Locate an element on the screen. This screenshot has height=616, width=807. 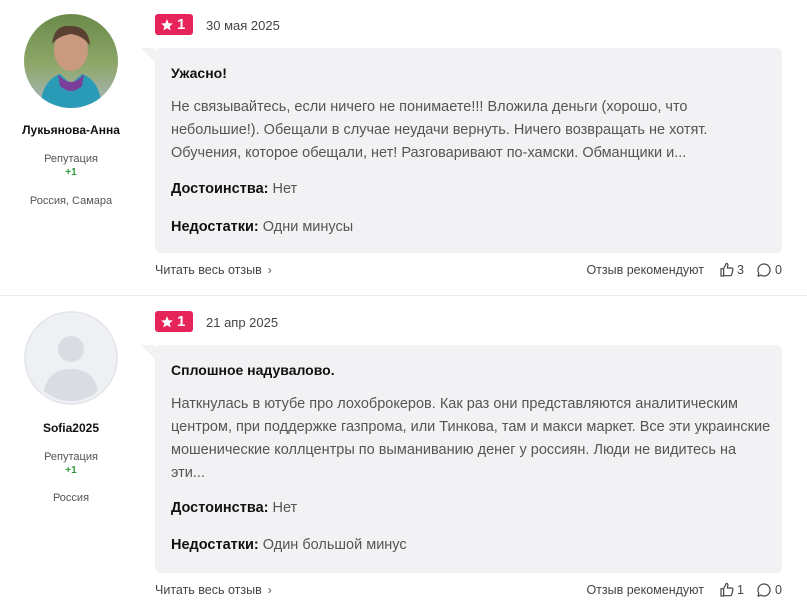
author-location: Россия, Самара is located at coordinates (71, 201).